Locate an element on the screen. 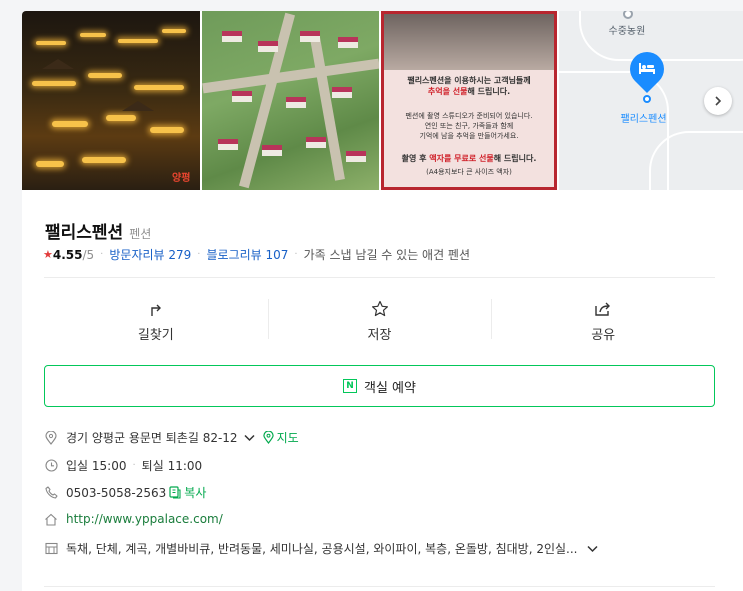 The height and width of the screenshot is (591, 743). place-category: 펜션 is located at coordinates (140, 234).